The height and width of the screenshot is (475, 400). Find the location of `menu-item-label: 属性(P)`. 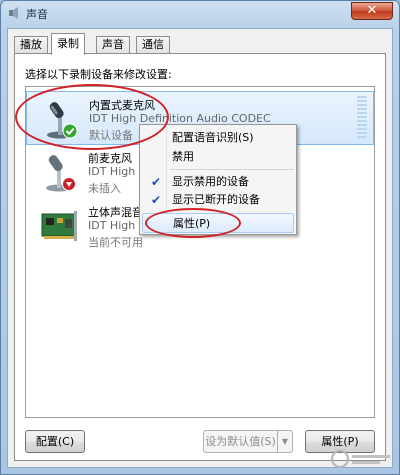

menu-item-label: 属性(P) is located at coordinates (192, 223).